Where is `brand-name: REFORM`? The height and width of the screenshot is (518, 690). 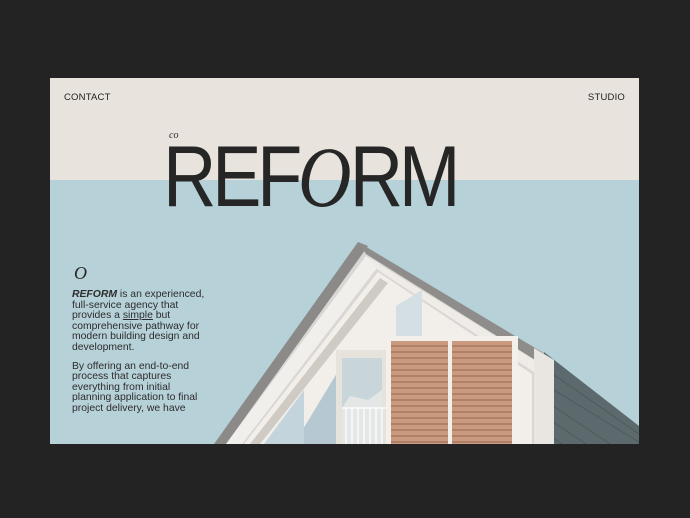
brand-name: REFORM is located at coordinates (95, 294).